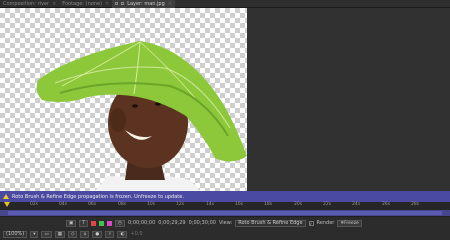  I want to click on alpha-channel-icon, so click(110, 223).